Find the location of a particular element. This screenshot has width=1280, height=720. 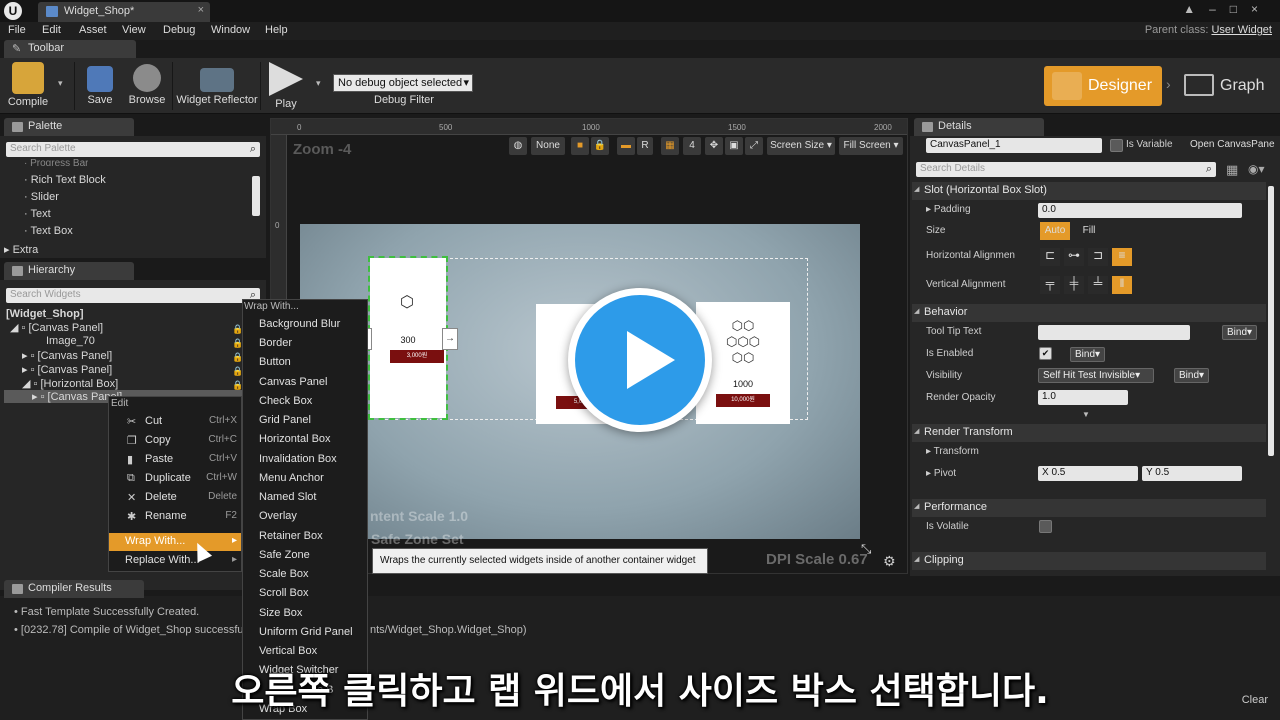

grid-icon: ▦ is located at coordinates (670, 146).